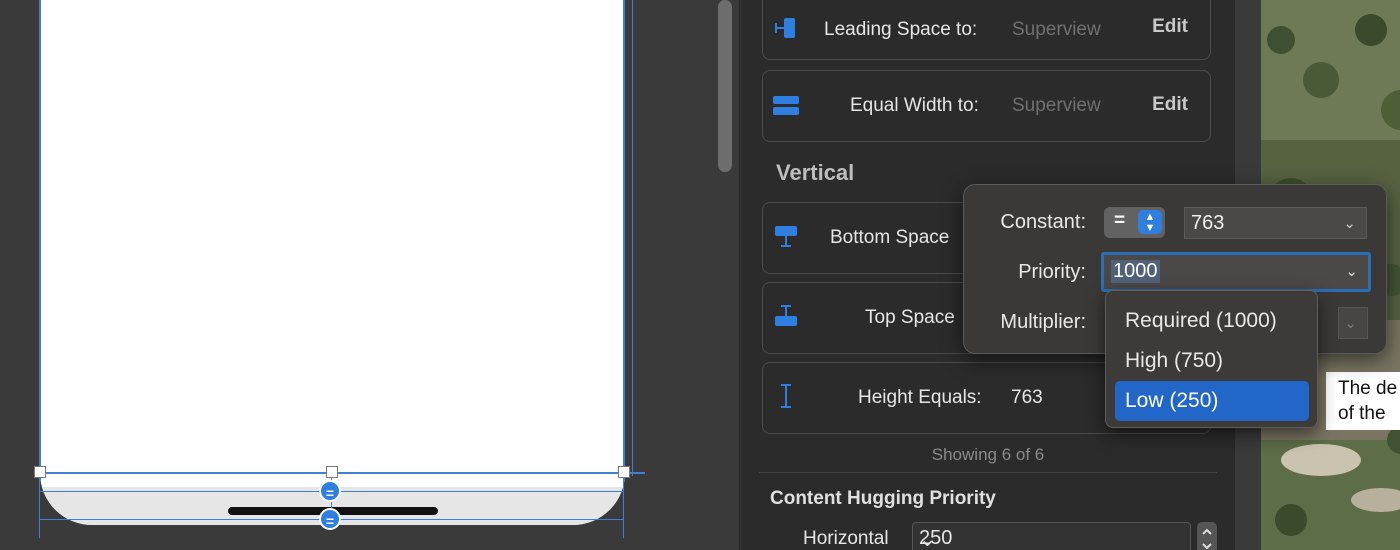 Image resolution: width=1400 pixels, height=550 pixels. Describe the element at coordinates (1212, 321) in the screenshot. I see `menu-item-required: Required (1000)` at that location.